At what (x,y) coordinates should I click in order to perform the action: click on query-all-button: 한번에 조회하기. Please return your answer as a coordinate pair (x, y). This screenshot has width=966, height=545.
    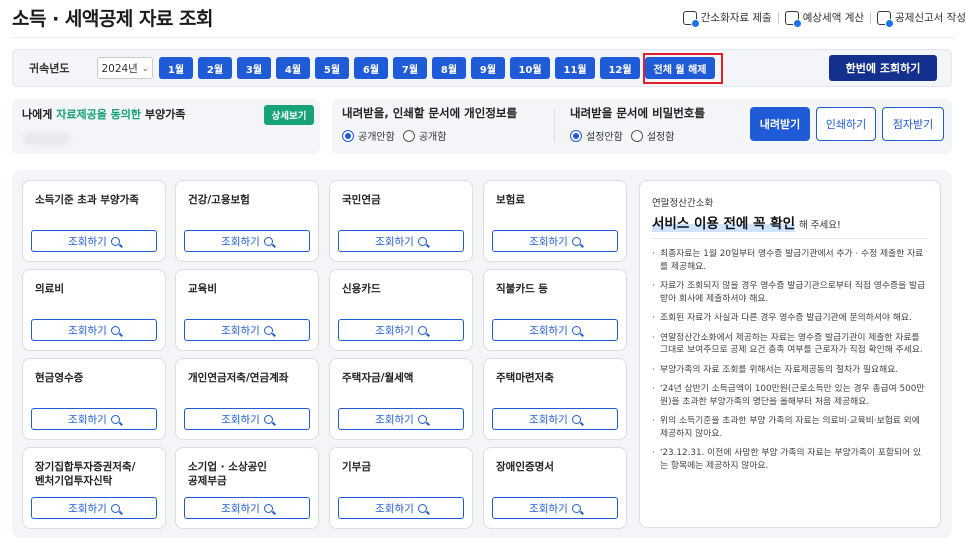
    Looking at the image, I should click on (883, 68).